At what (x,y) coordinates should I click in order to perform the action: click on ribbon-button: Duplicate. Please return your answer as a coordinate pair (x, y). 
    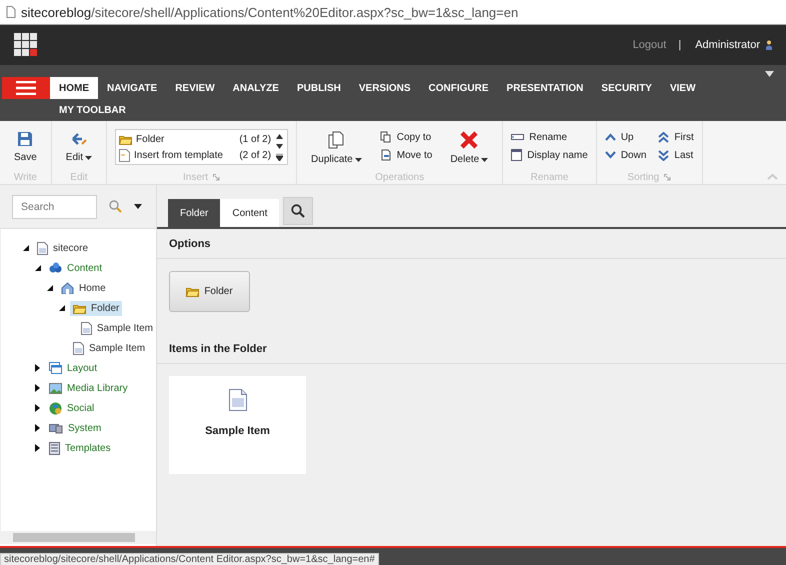
    Looking at the image, I should click on (336, 146).